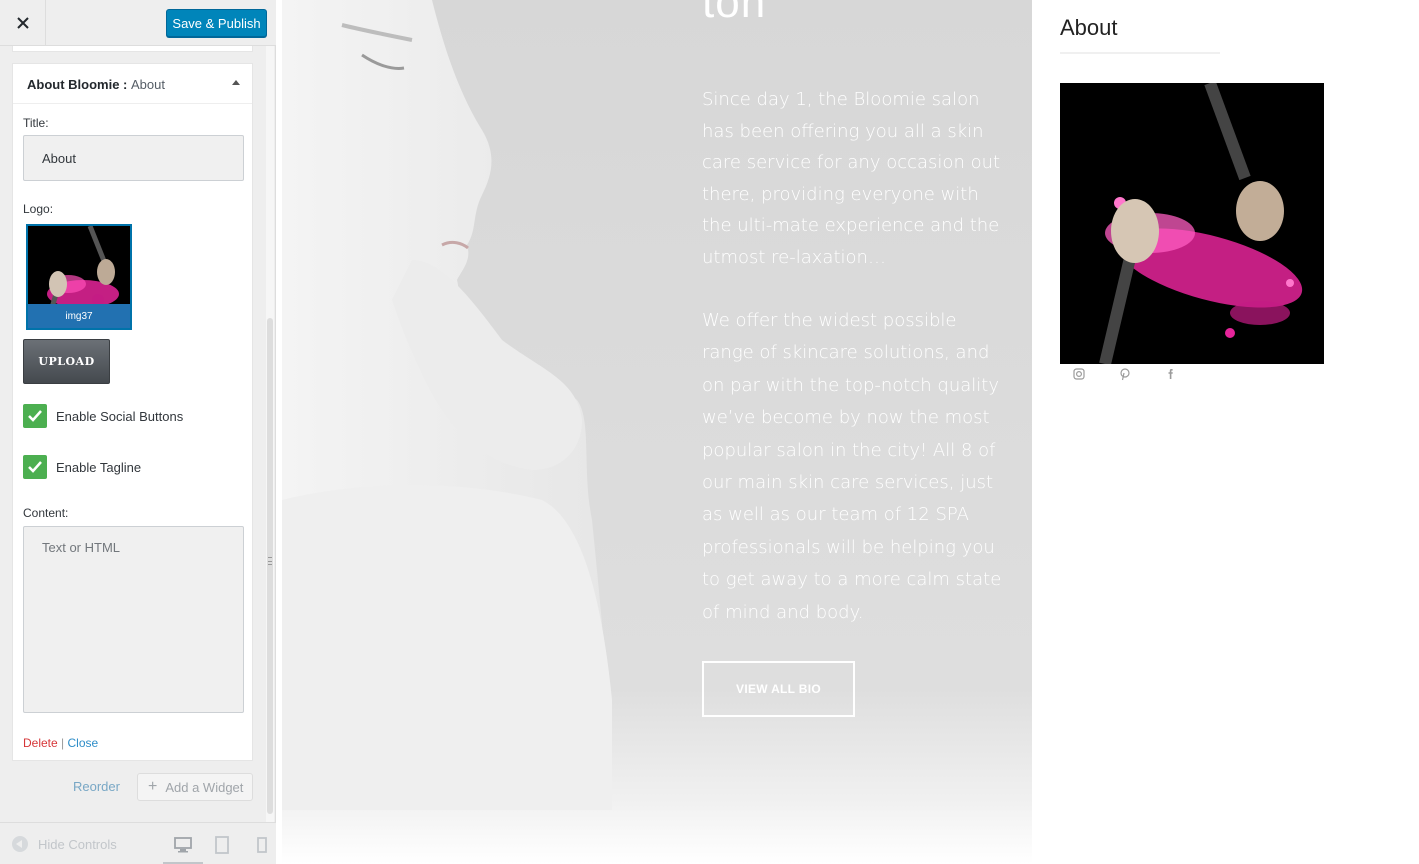 The image size is (1419, 864). What do you see at coordinates (36, 123) in the screenshot?
I see `title-field-label: Title:` at bounding box center [36, 123].